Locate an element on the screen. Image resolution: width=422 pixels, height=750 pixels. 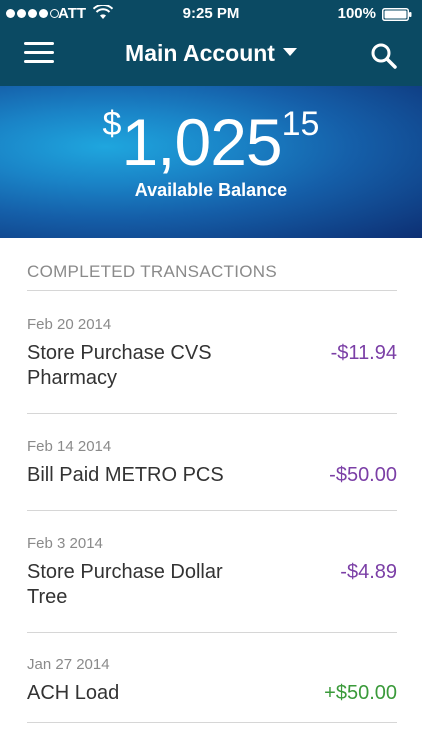
balance-dollars: 1,025 is located at coordinates (201, 142).